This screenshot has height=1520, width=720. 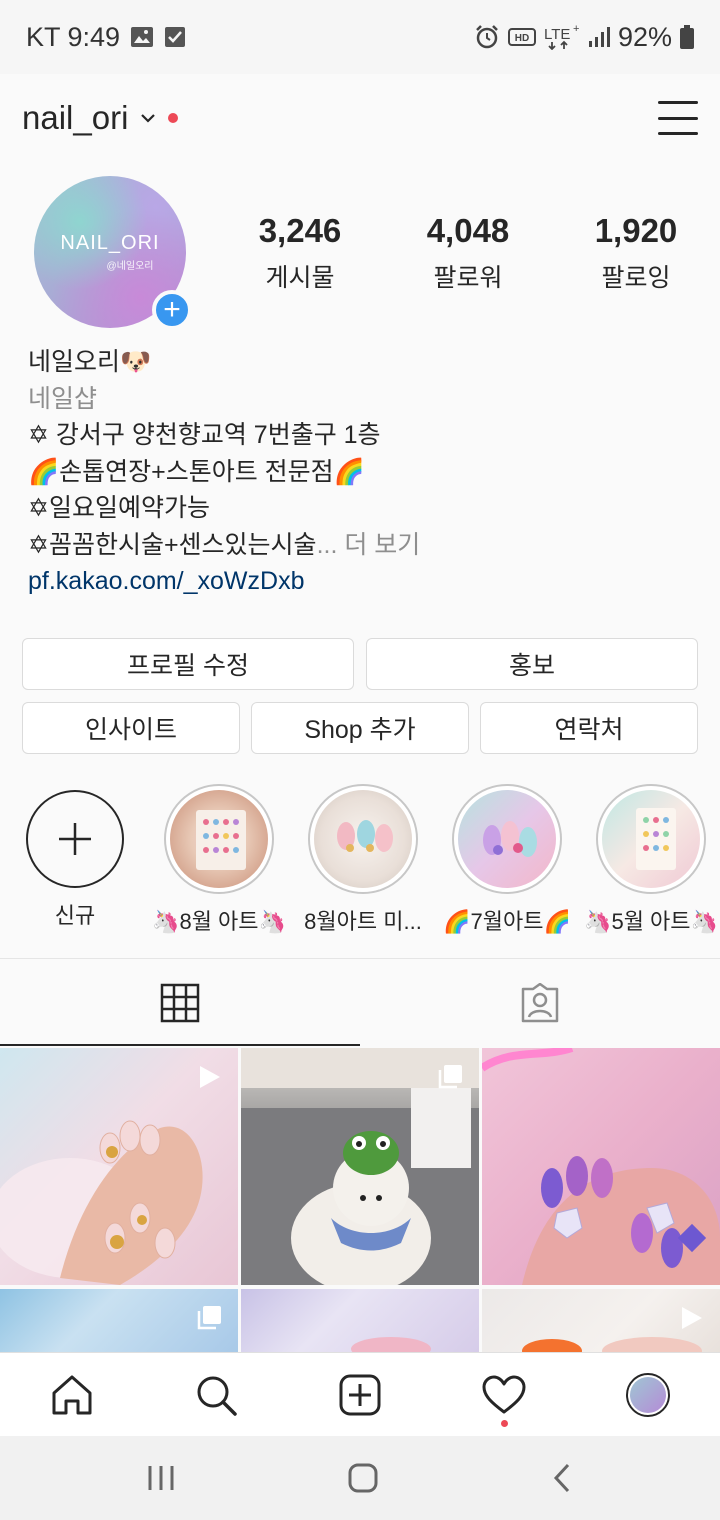 What do you see at coordinates (75, 915) in the screenshot?
I see `highlight-label: 신규` at bounding box center [75, 915].